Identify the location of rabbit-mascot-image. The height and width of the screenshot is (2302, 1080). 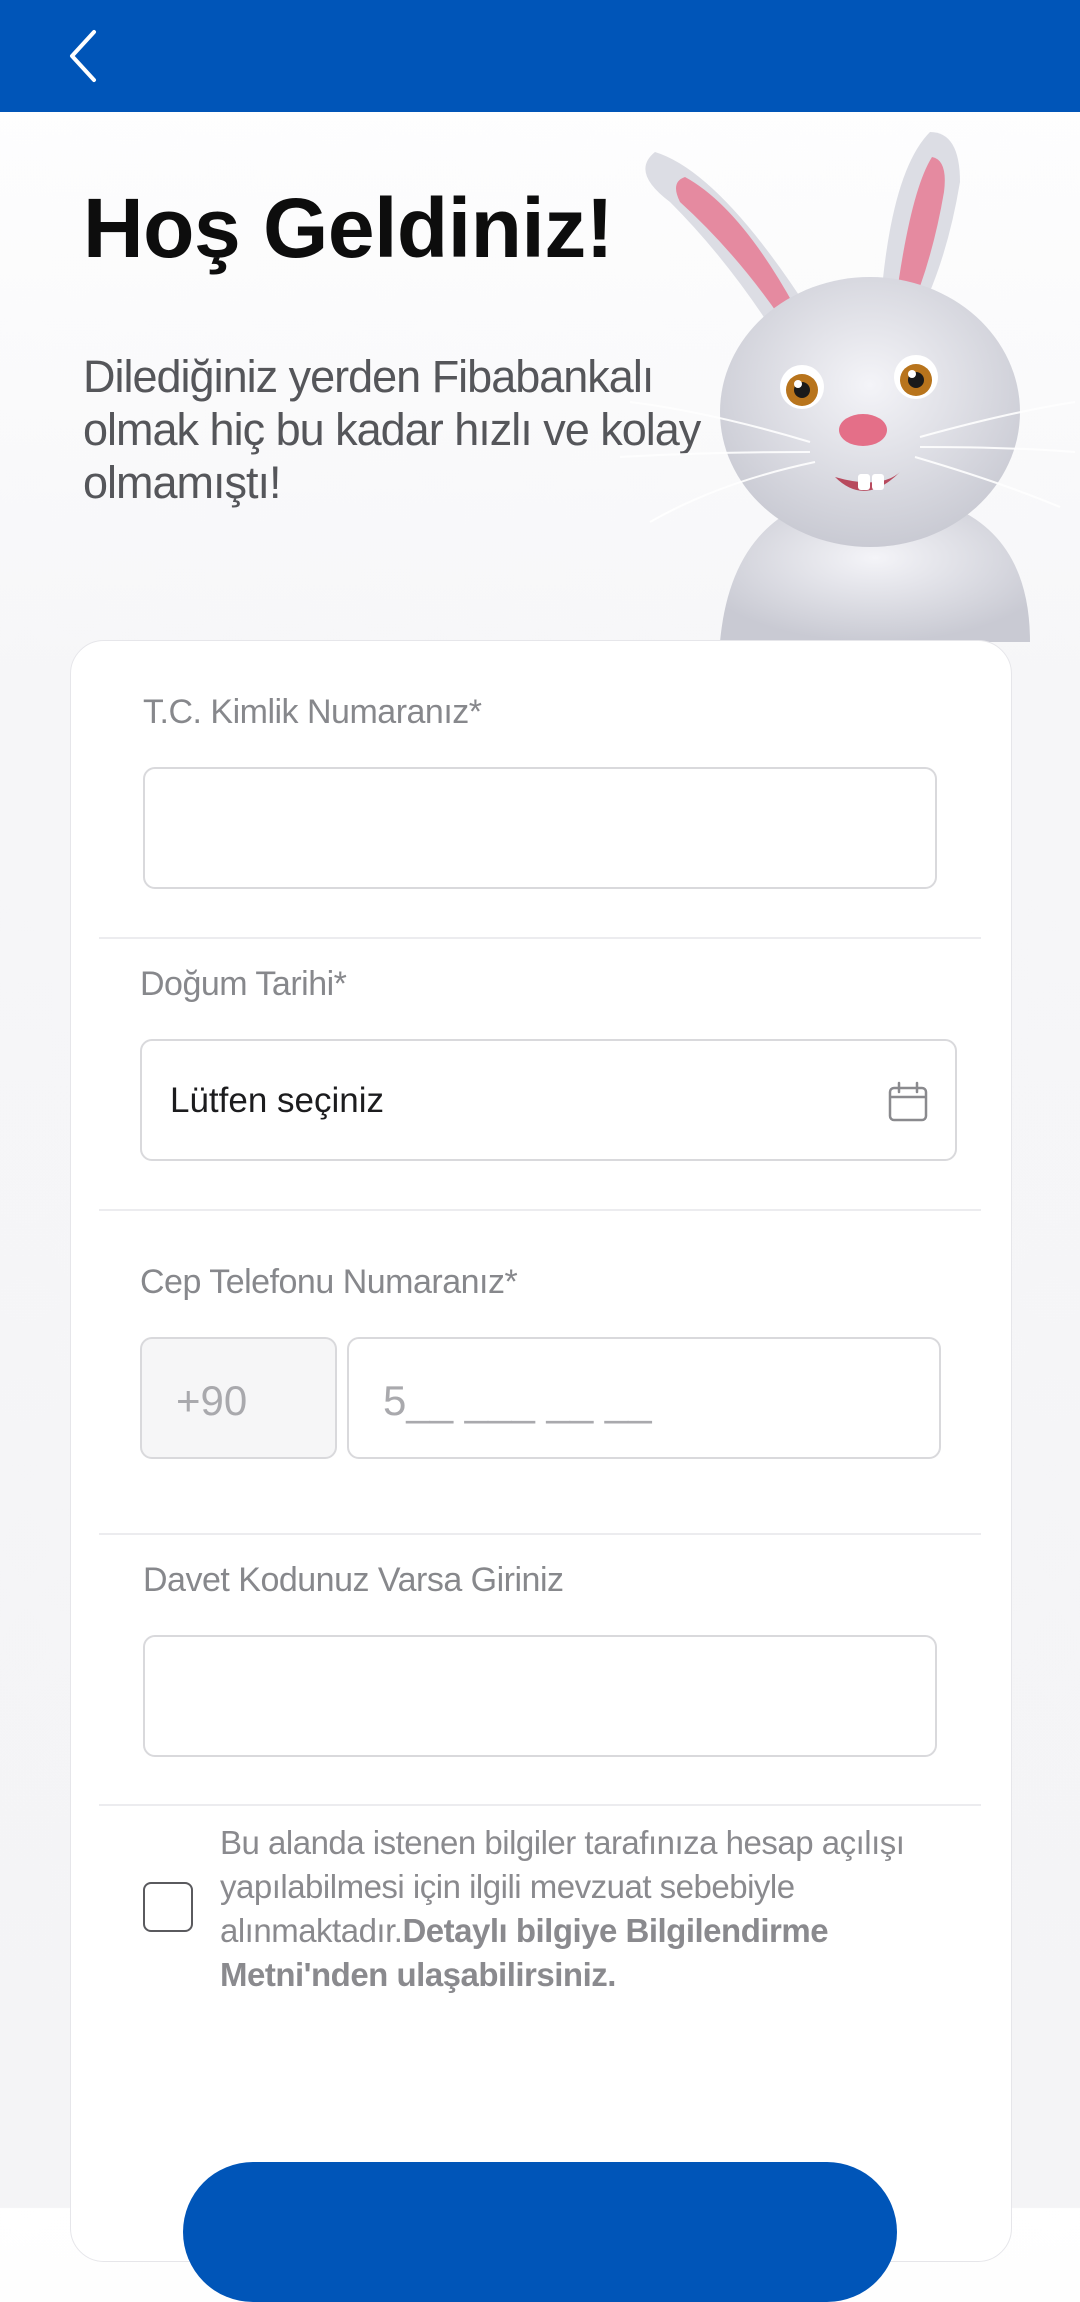
(847, 387).